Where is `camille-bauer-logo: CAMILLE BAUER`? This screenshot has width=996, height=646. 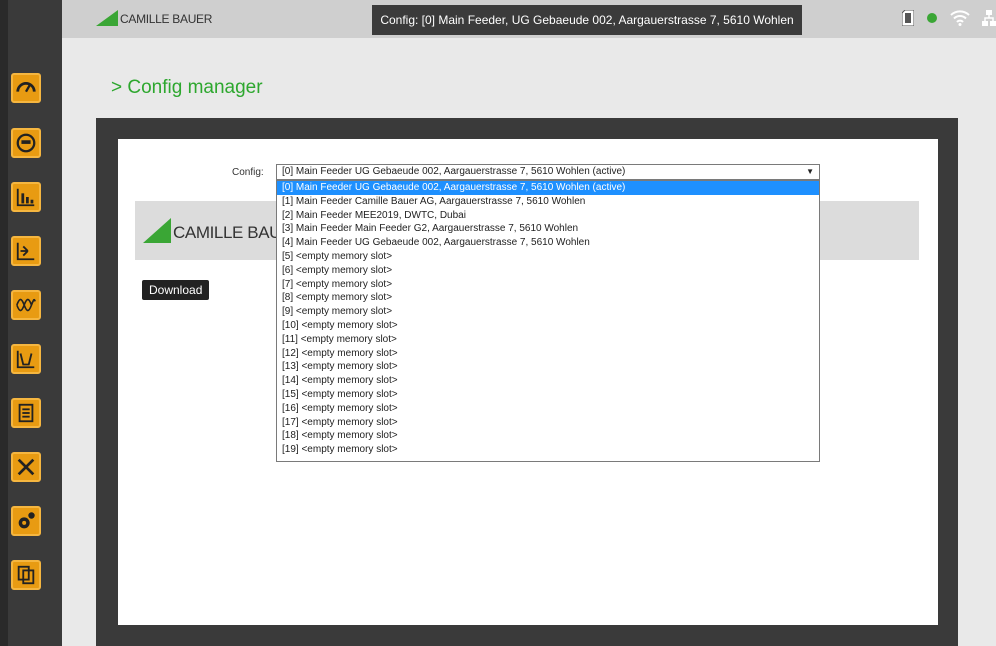 camille-bauer-logo: CAMILLE BAUER is located at coordinates (154, 18).